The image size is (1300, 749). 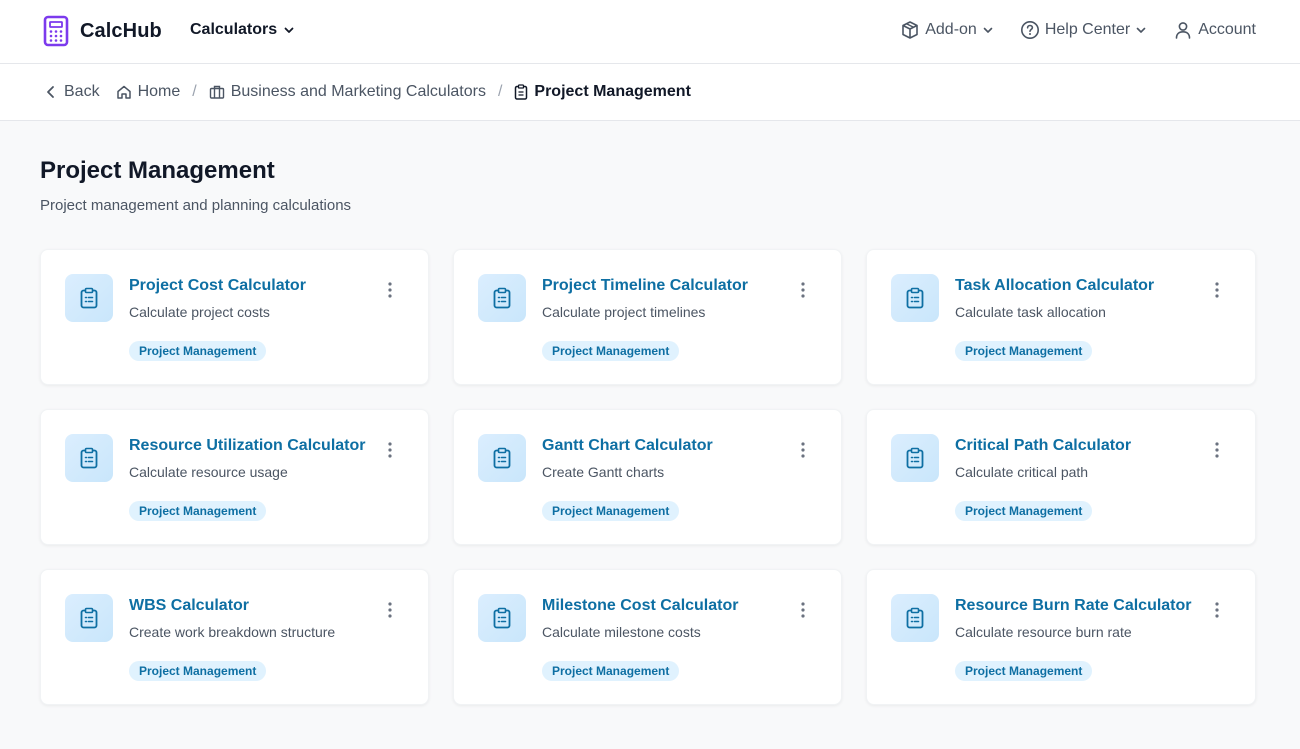 What do you see at coordinates (124, 92) in the screenshot?
I see `home-icon` at bounding box center [124, 92].